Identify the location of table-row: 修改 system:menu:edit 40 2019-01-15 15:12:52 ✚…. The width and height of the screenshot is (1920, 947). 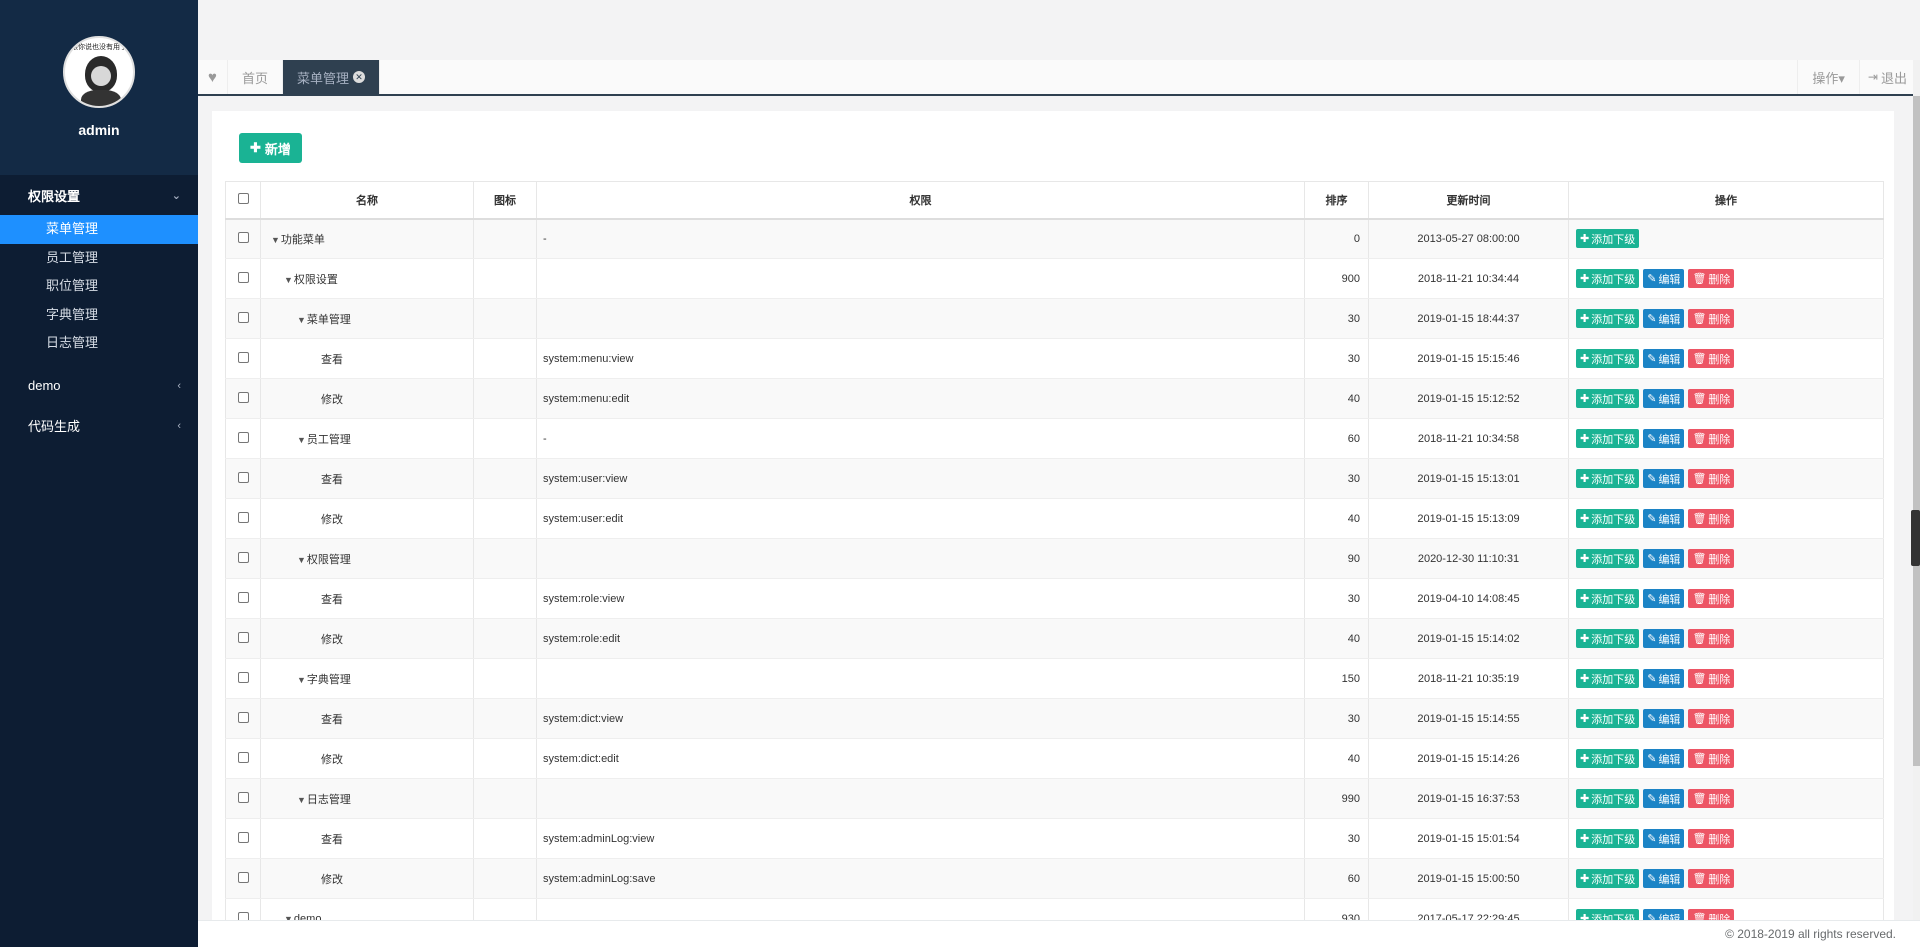
(1054, 398).